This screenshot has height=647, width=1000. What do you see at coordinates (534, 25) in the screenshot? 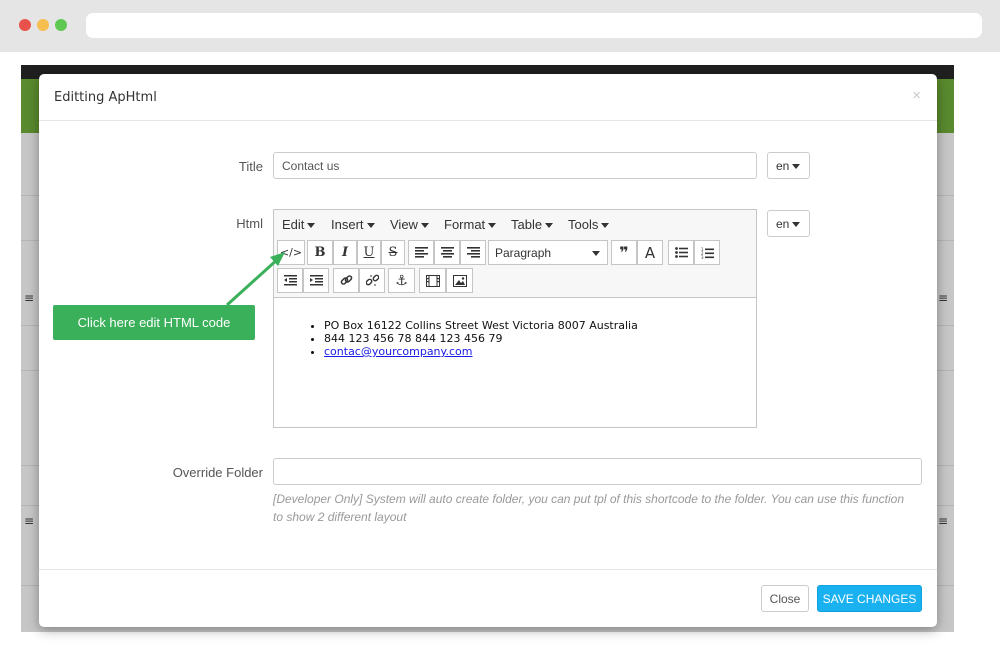
I see `address-bar` at bounding box center [534, 25].